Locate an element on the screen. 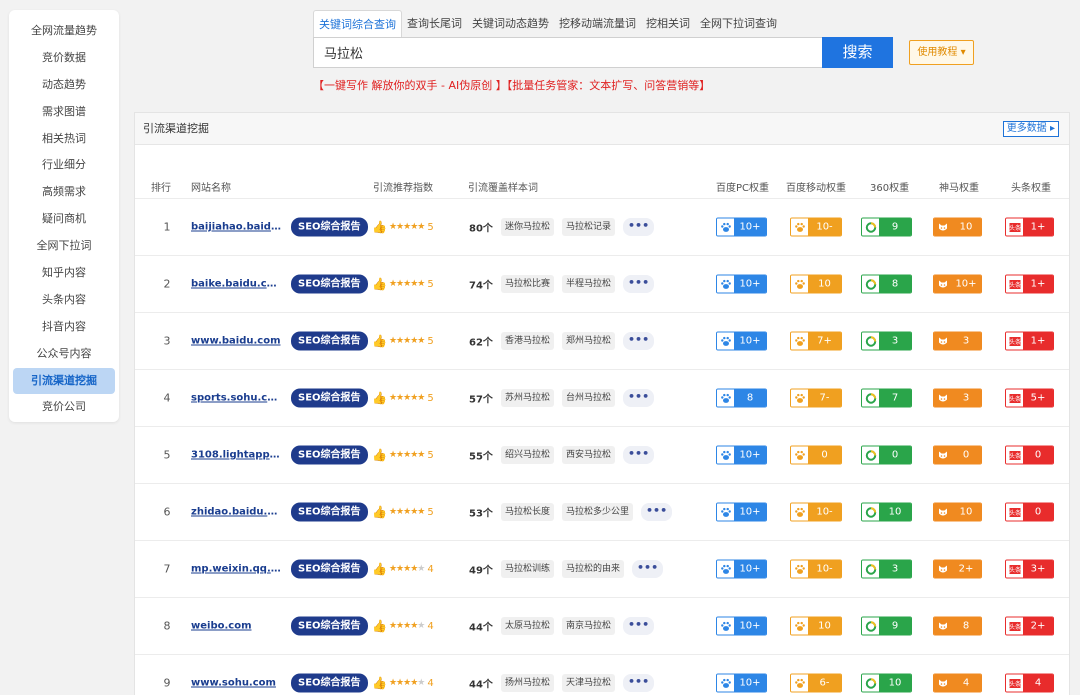  baidu-mobile-weight: 6- is located at coordinates (816, 683).